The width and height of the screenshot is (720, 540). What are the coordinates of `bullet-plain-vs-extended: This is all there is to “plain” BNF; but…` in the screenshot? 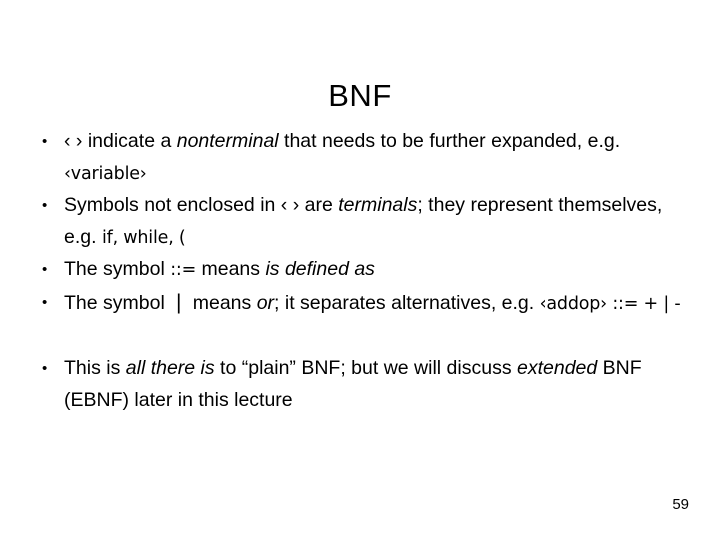 It's located at (360, 384).